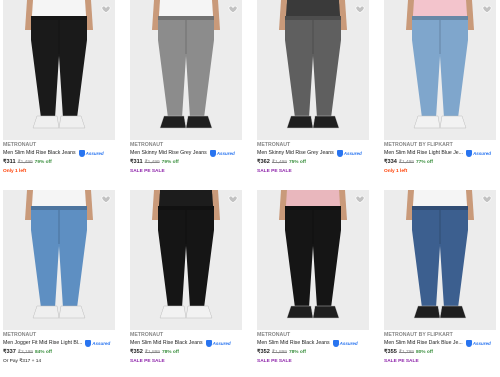 This screenshot has width=500, height=377. What do you see at coordinates (279, 352) in the screenshot?
I see `original-price: ₹1,899` at bounding box center [279, 352].